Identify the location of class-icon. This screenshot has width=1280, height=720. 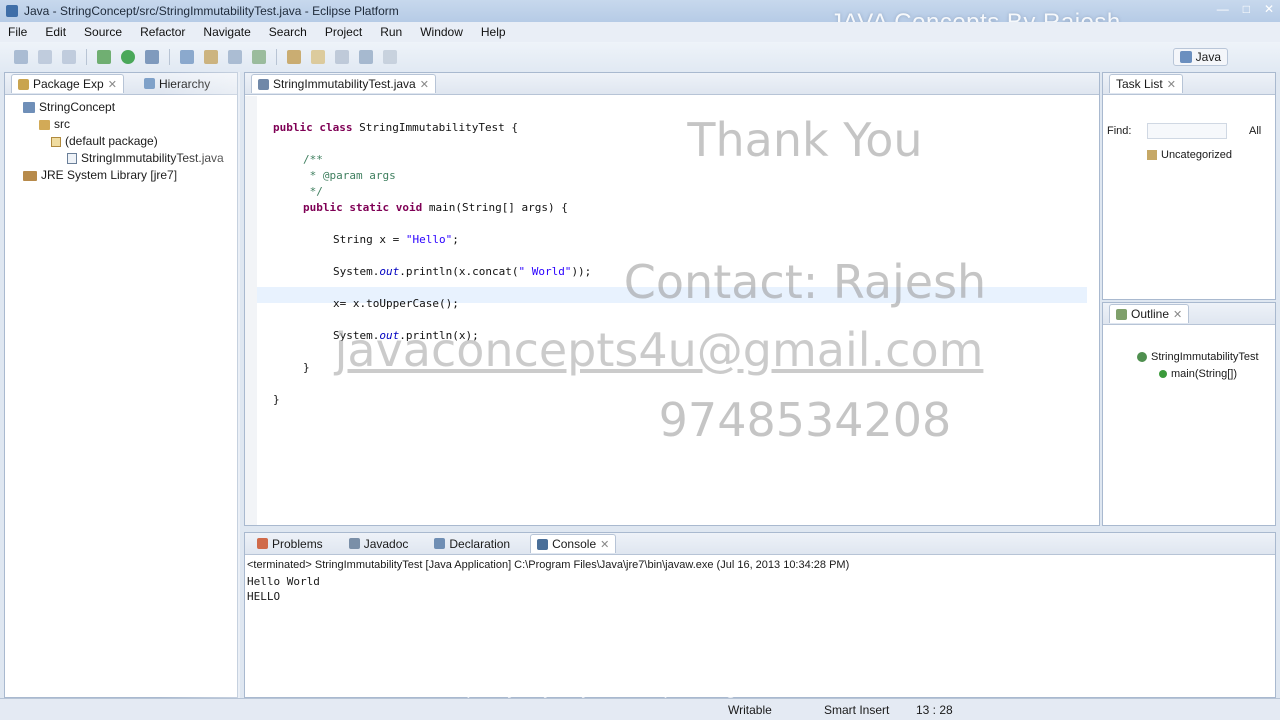
(1142, 357).